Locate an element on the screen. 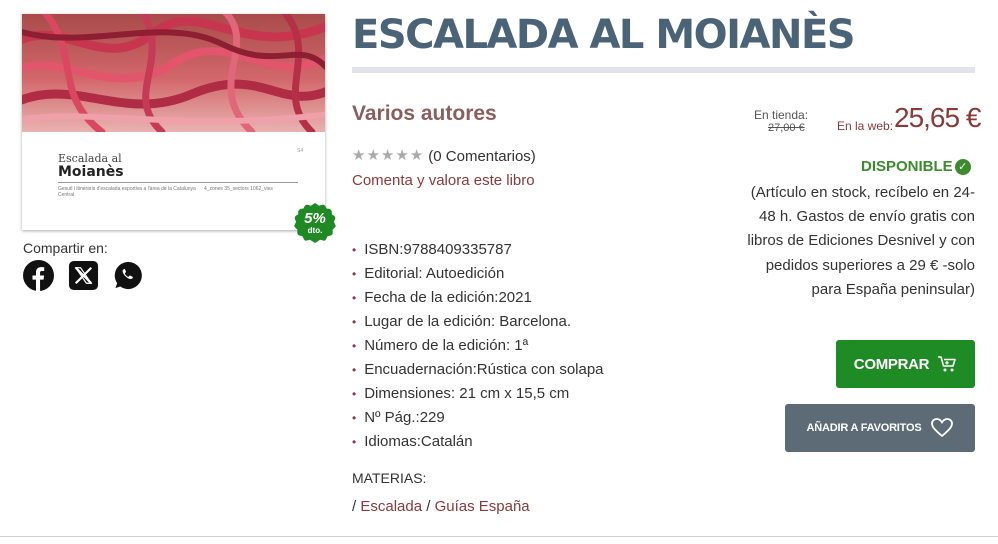 This screenshot has width=998, height=544. detail-date: • Fecha de la edición:2021 is located at coordinates (478, 300).